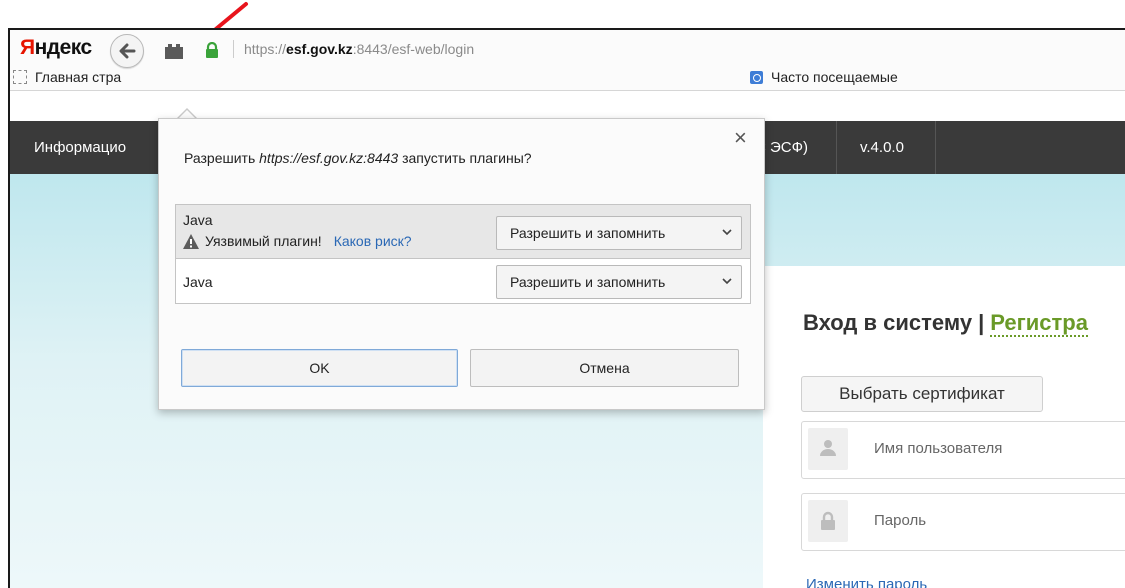  Describe the element at coordinates (191, 241) in the screenshot. I see `warning-icon` at that location.